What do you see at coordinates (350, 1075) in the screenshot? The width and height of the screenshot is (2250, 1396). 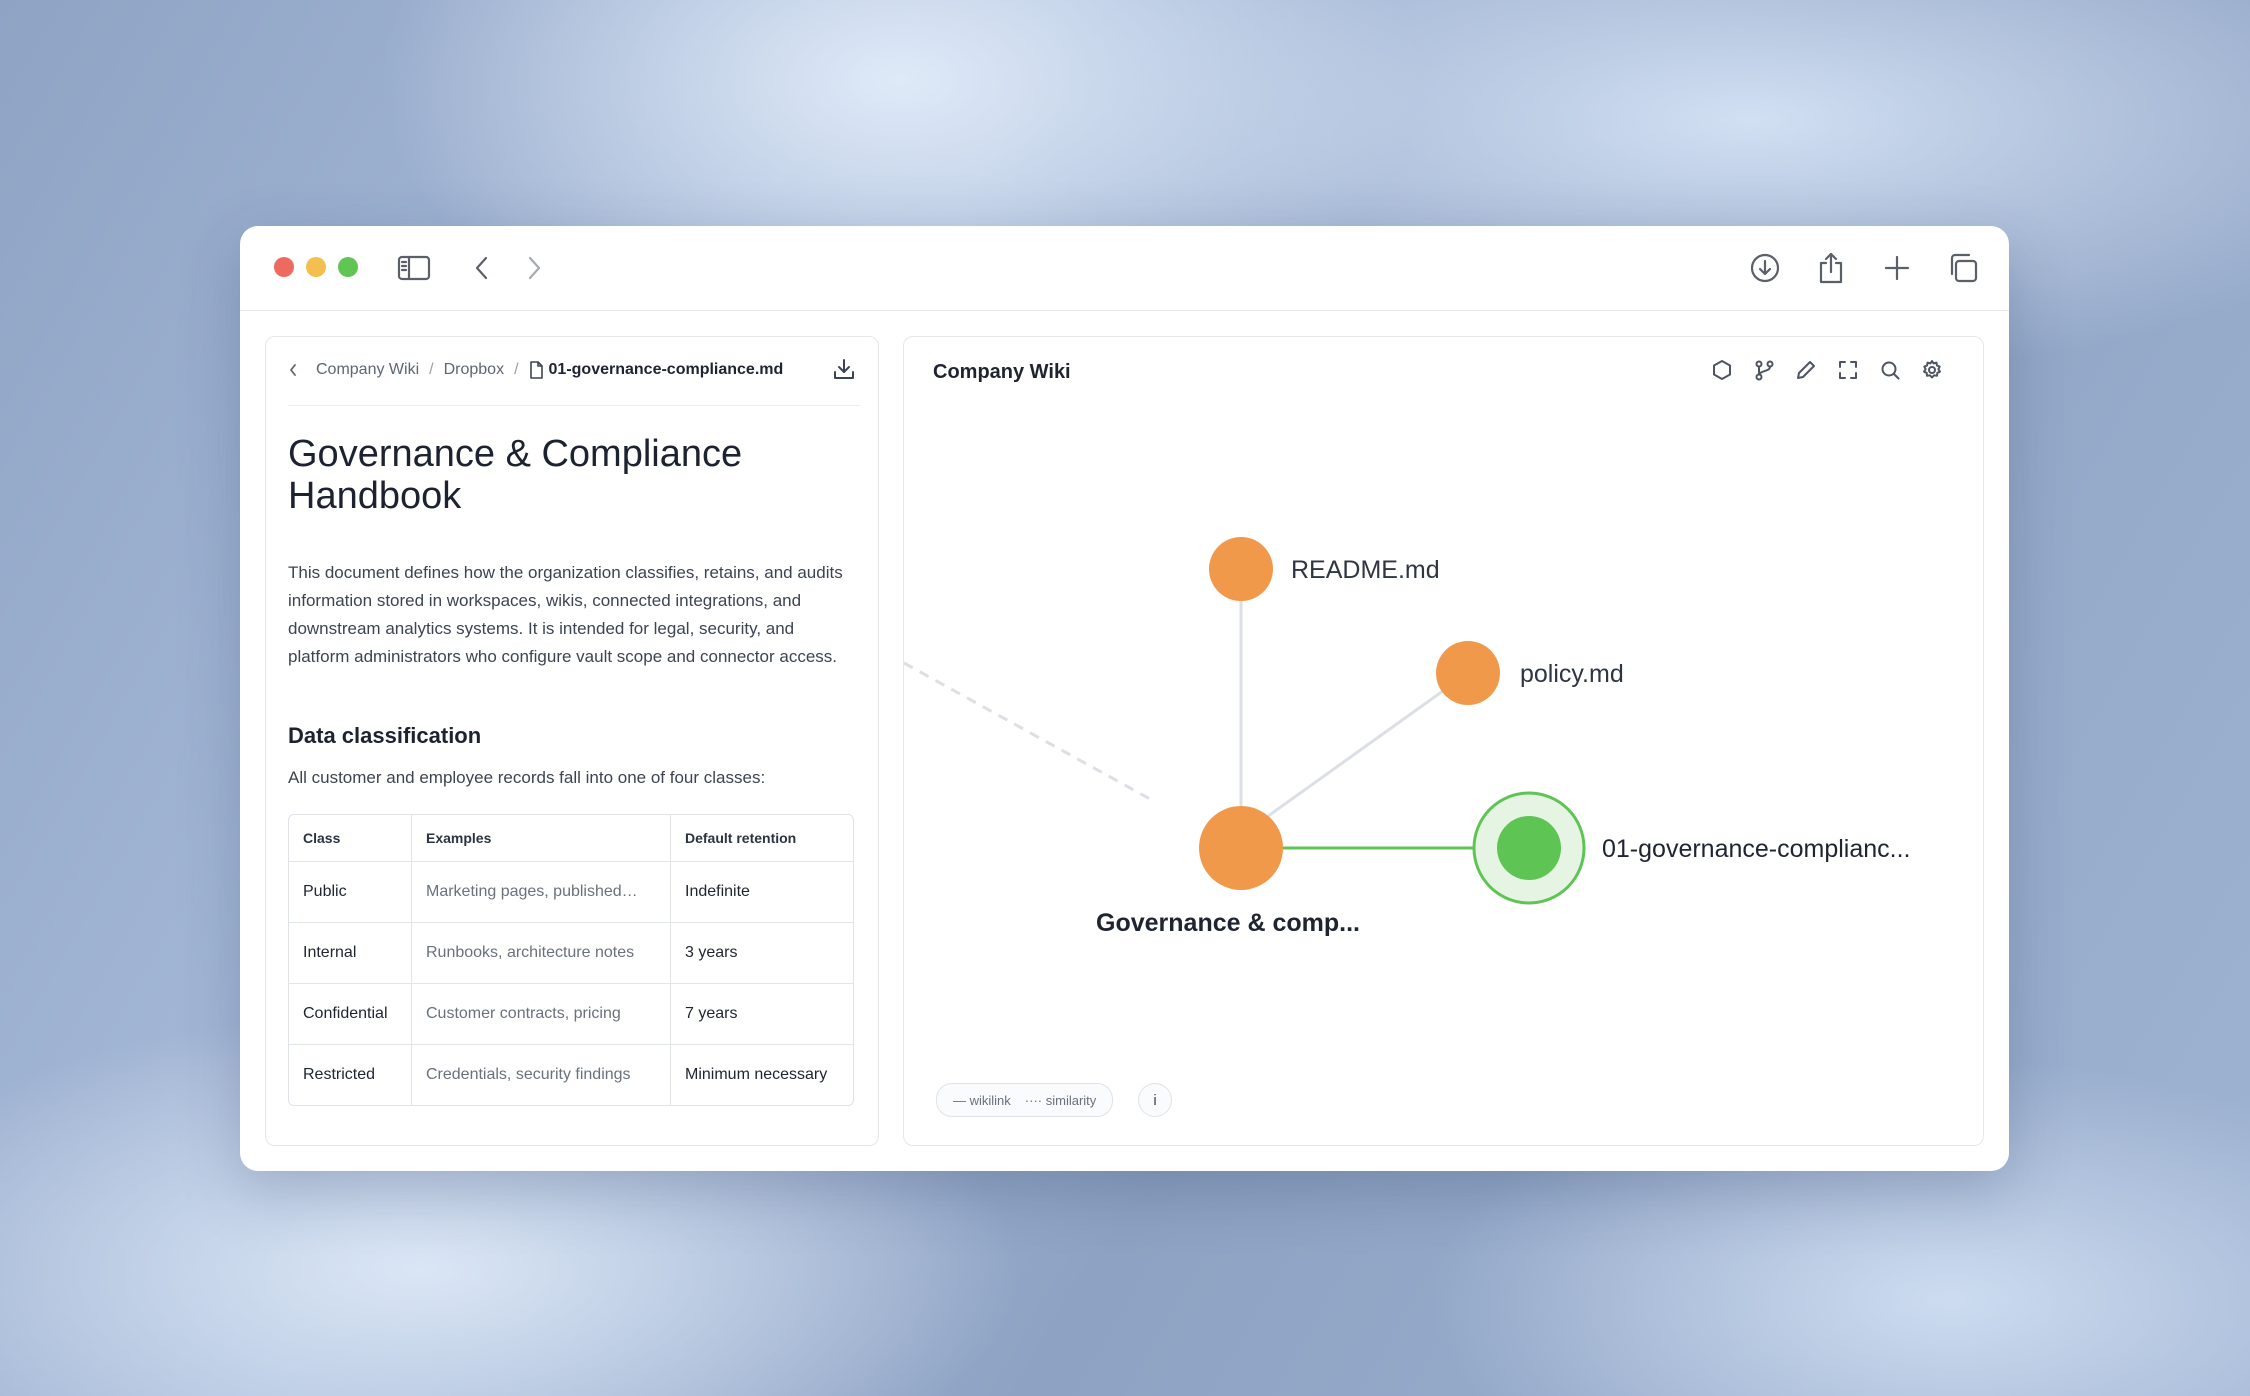 I see `table-cell-class: Restricted` at bounding box center [350, 1075].